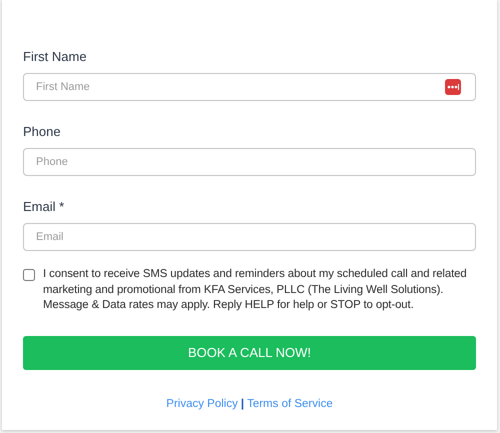 The height and width of the screenshot is (433, 500). What do you see at coordinates (29, 275) in the screenshot?
I see `consent-checkbox` at bounding box center [29, 275].